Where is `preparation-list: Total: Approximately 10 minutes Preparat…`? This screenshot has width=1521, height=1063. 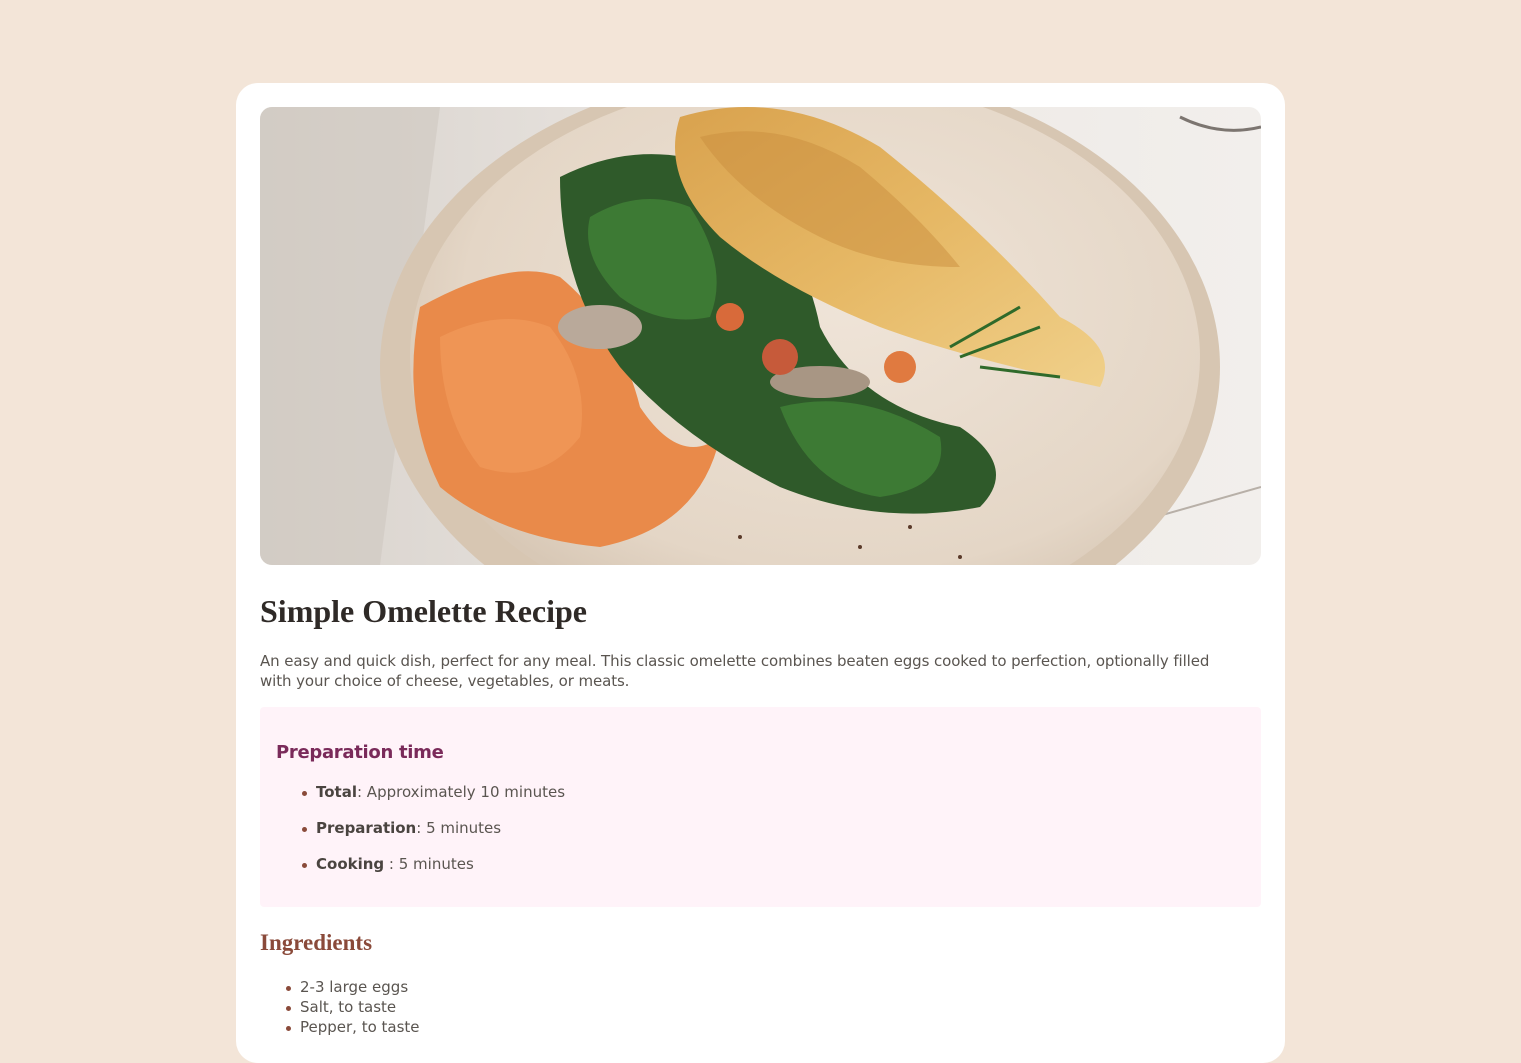
preparation-list: Total: Approximately 10 minutes Preparat… is located at coordinates (760, 828).